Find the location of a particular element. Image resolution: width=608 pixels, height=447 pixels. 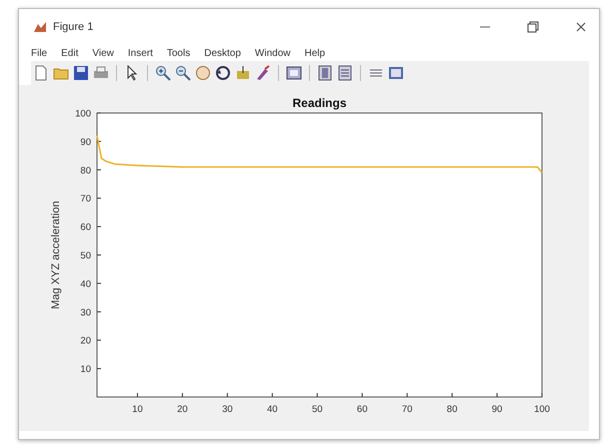

brush-icon is located at coordinates (263, 73).